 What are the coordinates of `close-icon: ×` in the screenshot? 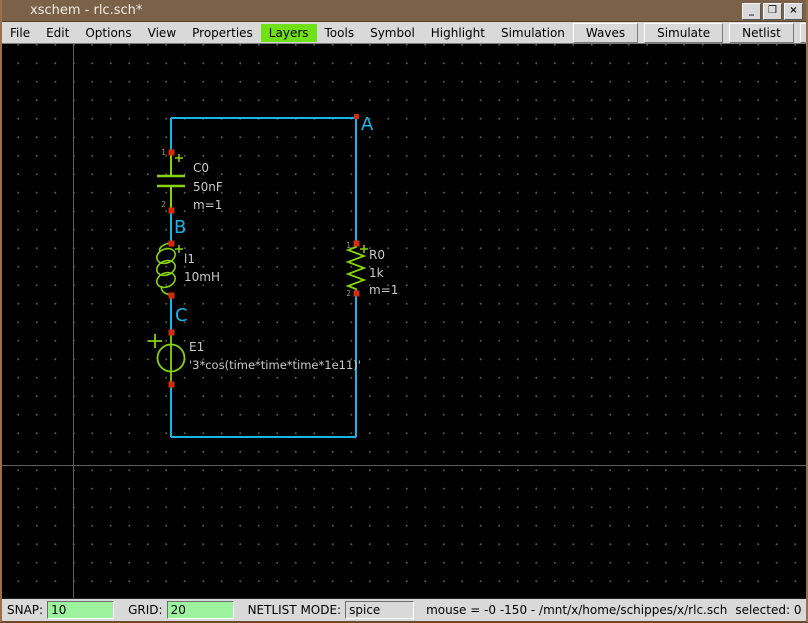 It's located at (793, 10).